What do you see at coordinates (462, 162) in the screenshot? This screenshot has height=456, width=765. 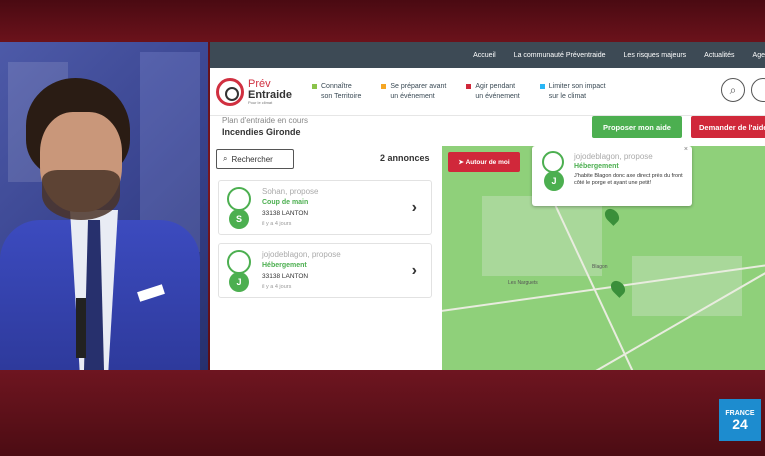 I see `navigation-arrow-icon: ➤` at bounding box center [462, 162].